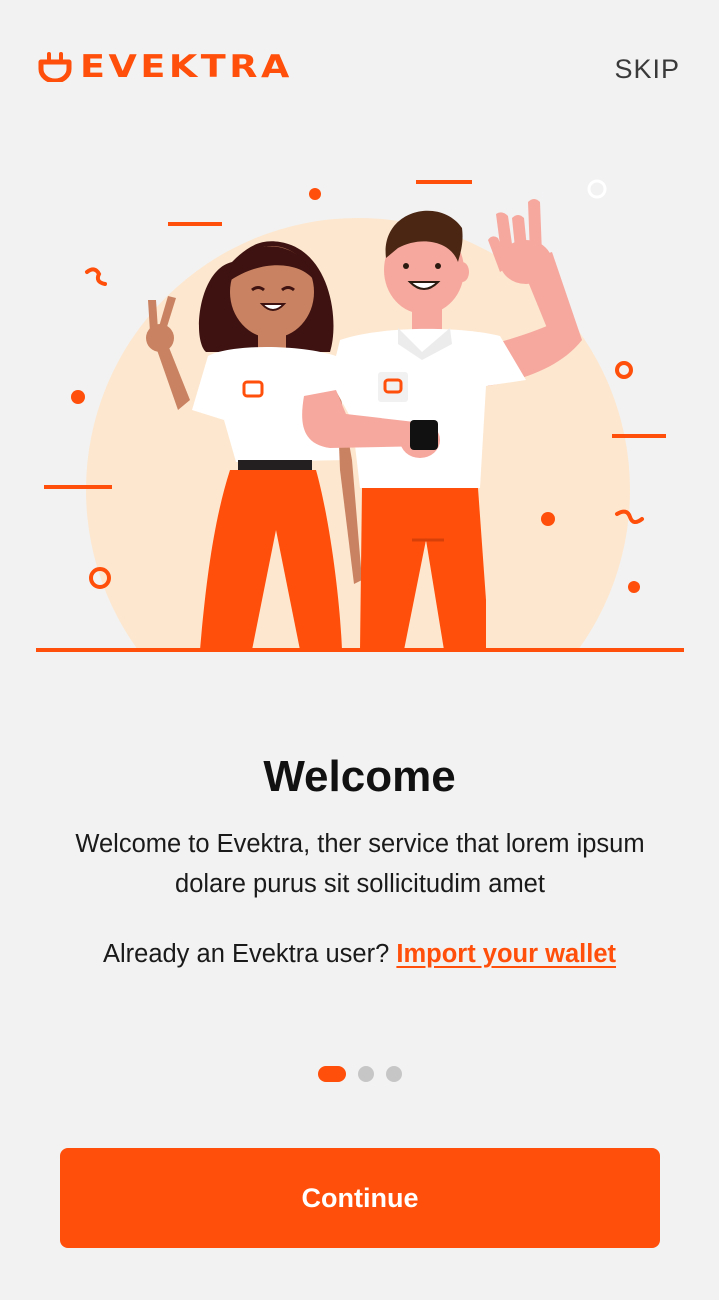 The width and height of the screenshot is (719, 1300). I want to click on plug-icon, so click(55, 67).